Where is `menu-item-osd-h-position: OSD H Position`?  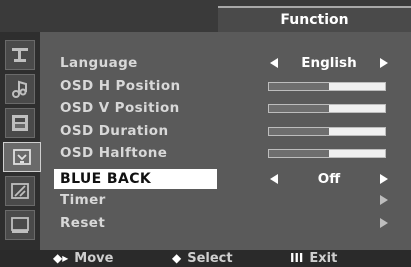 menu-item-osd-h-position: OSD H Position is located at coordinates (140, 86).